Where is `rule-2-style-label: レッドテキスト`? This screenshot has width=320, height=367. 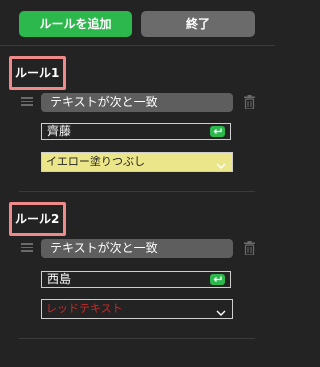 rule-2-style-label: レッドテキスト is located at coordinates (84, 308).